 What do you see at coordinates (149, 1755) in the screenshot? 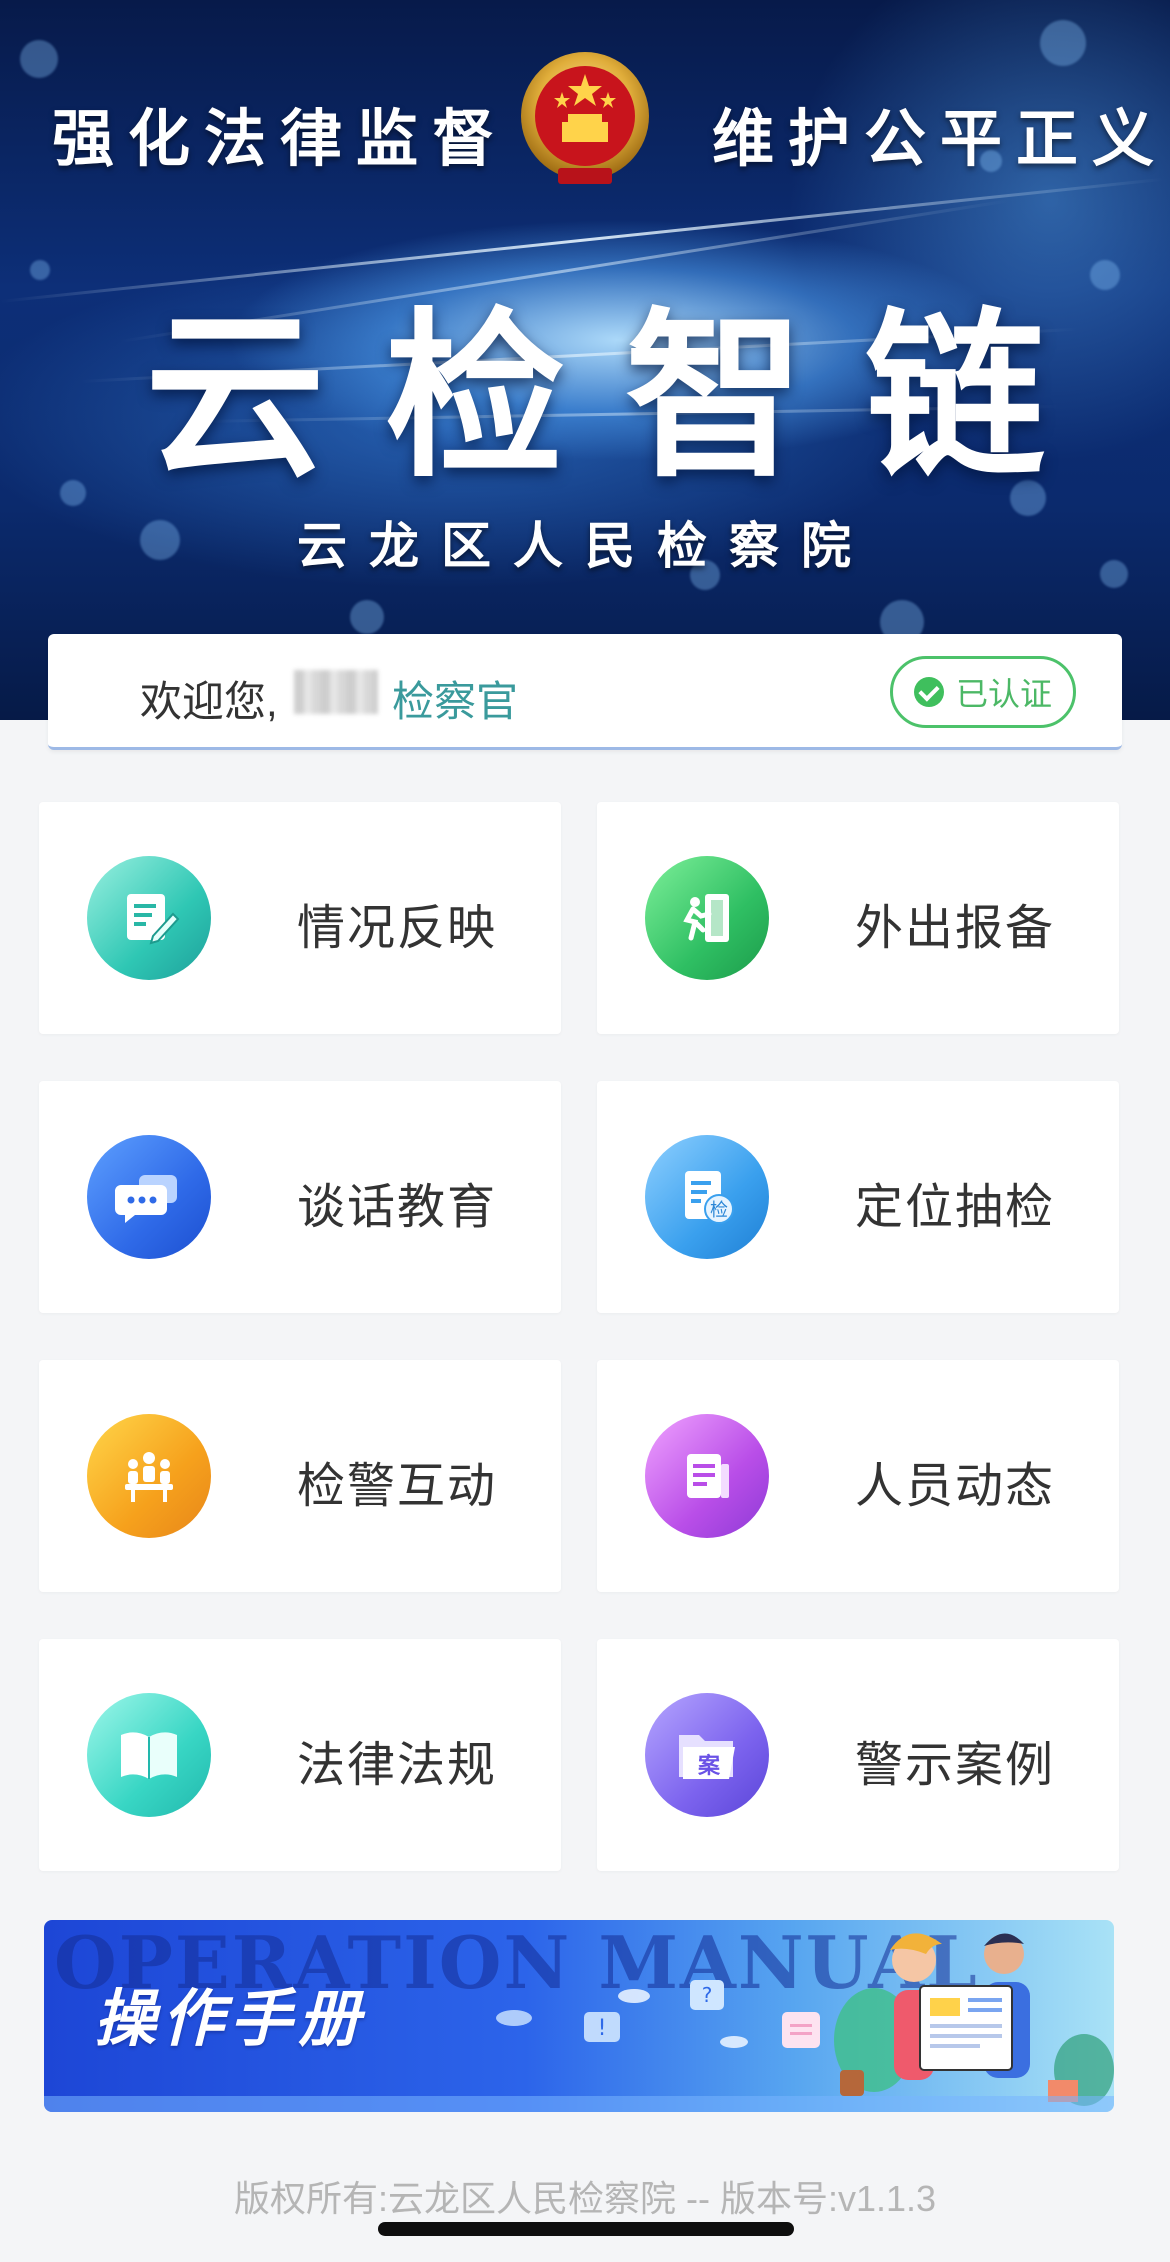
I see `open-book-icon` at bounding box center [149, 1755].